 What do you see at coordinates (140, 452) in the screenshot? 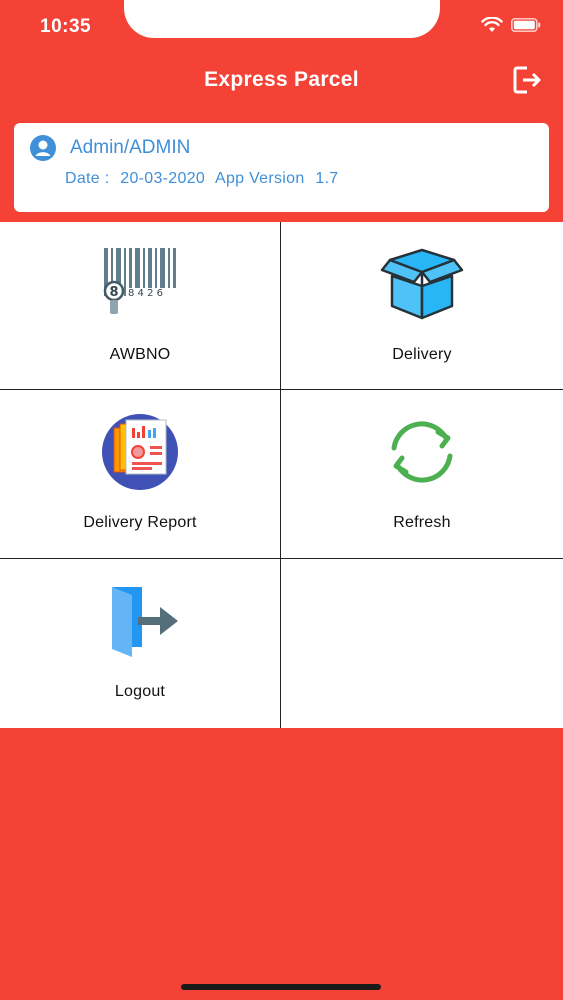
I see `report-icon` at bounding box center [140, 452].